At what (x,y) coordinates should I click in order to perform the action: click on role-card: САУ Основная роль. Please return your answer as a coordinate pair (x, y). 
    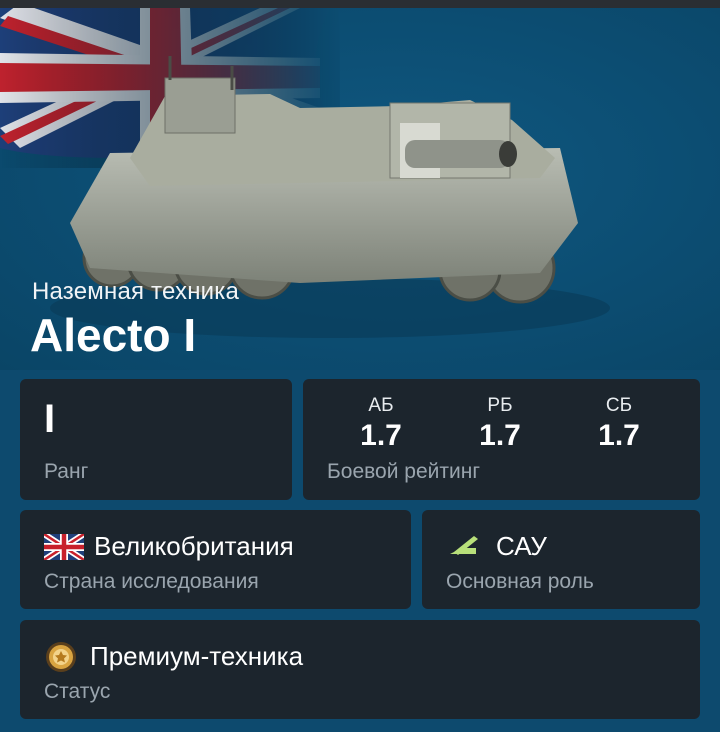
    Looking at the image, I should click on (561, 559).